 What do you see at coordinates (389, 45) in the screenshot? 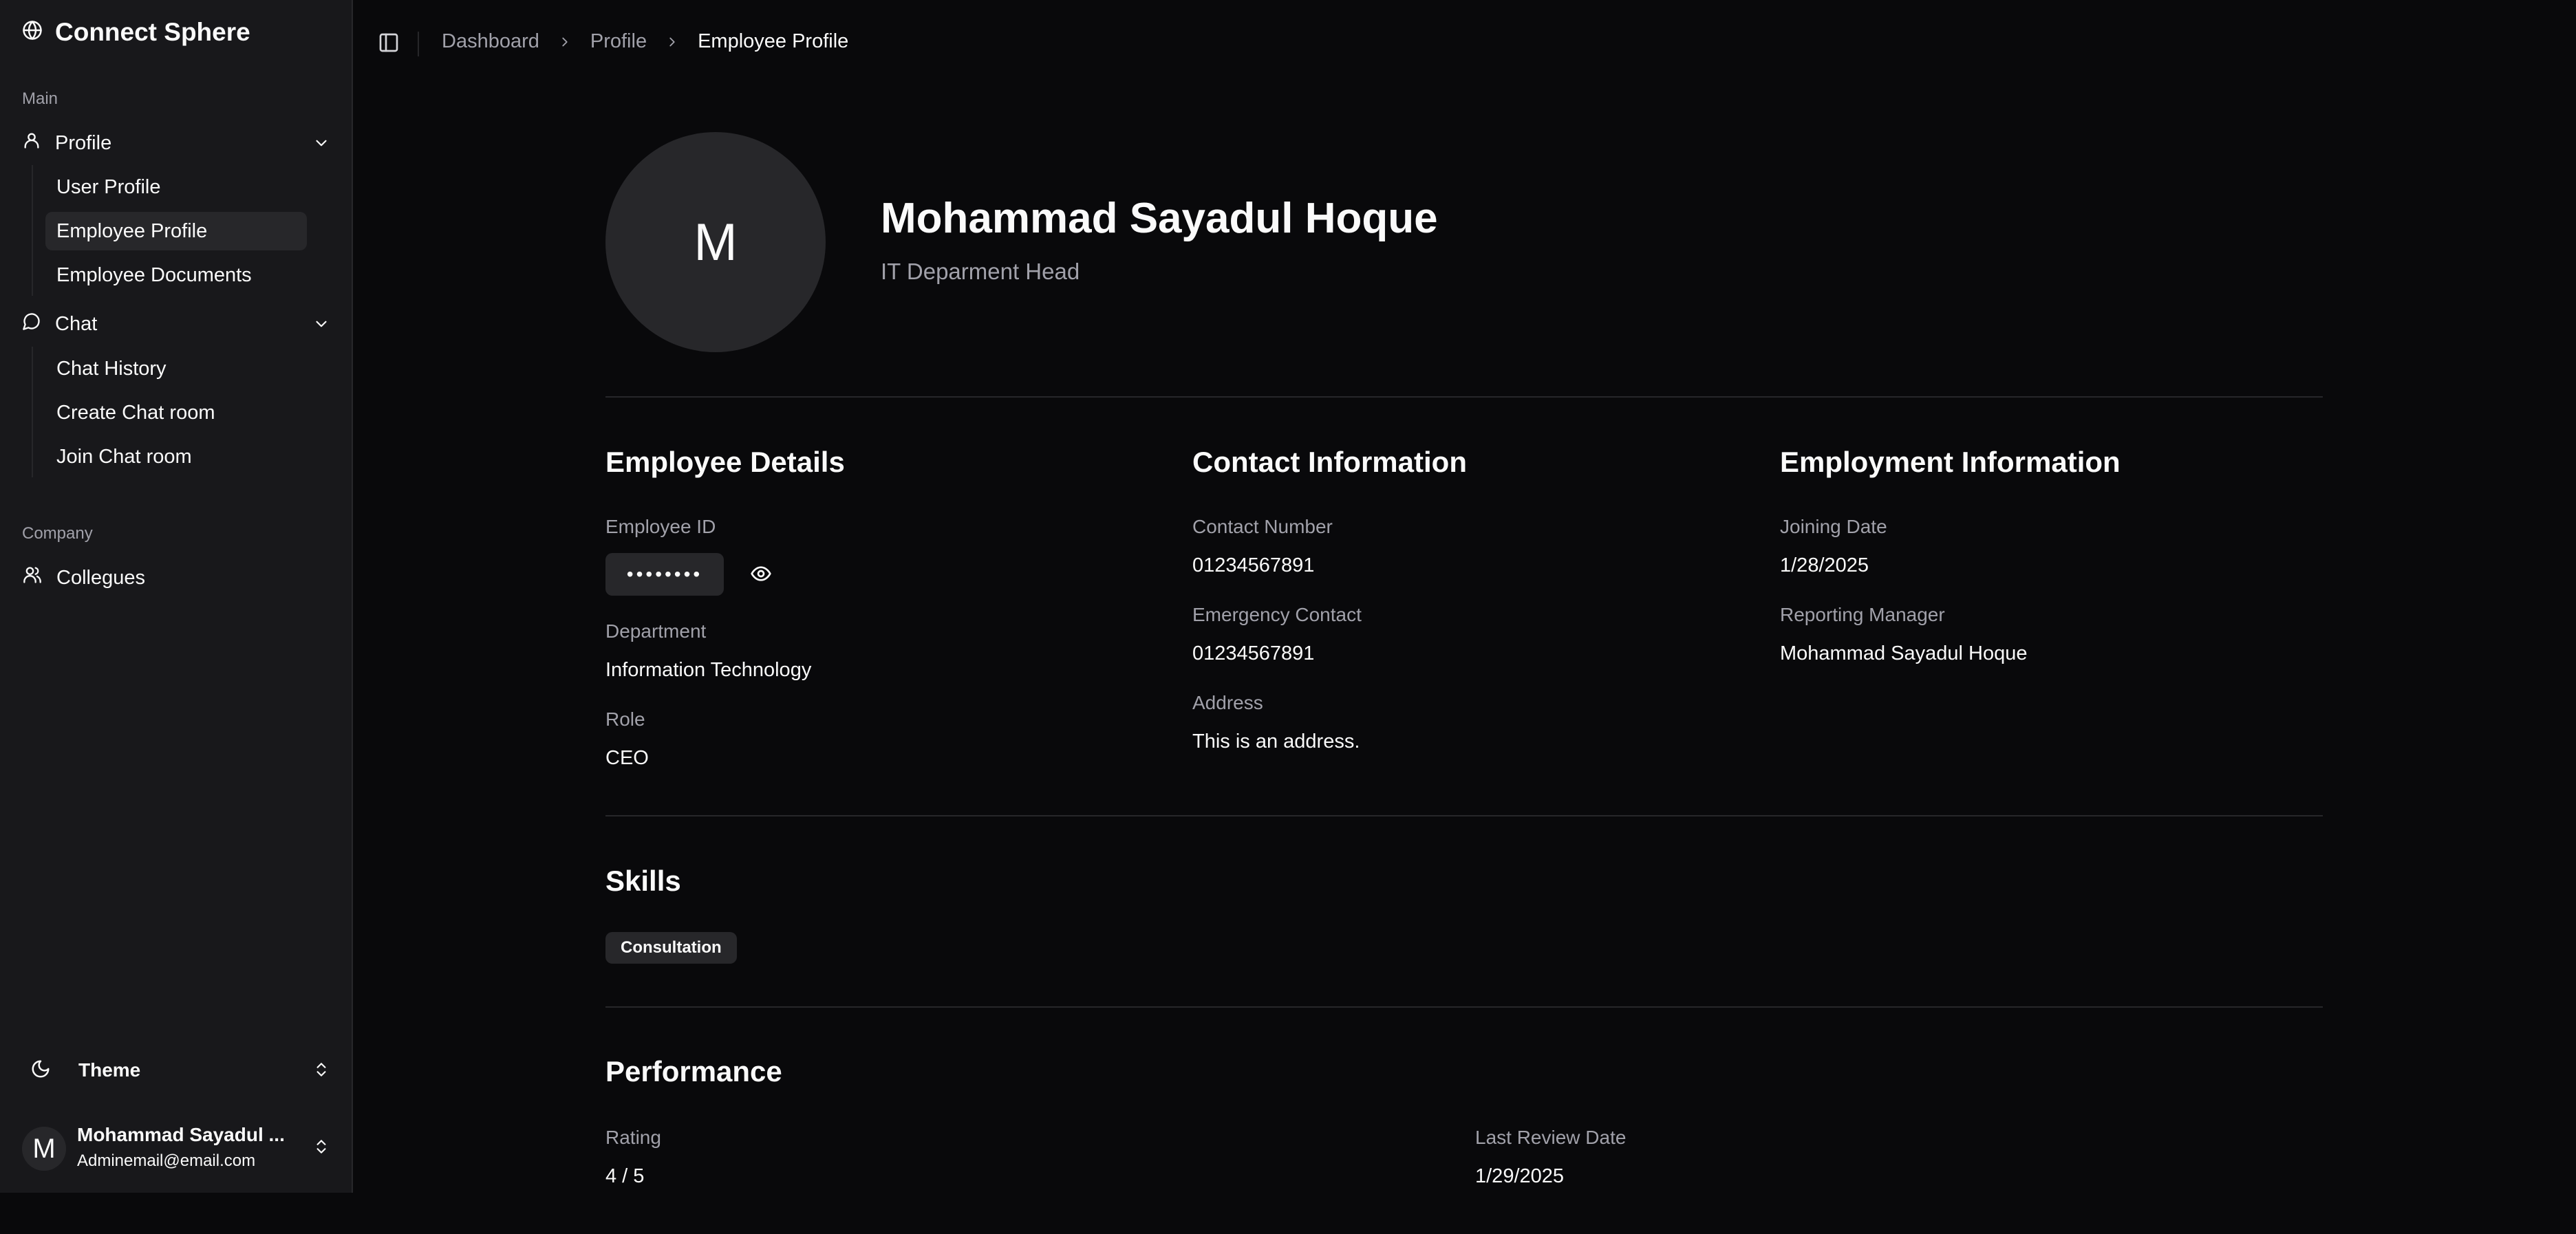
I see `sidebar-toggle-icon` at bounding box center [389, 45].